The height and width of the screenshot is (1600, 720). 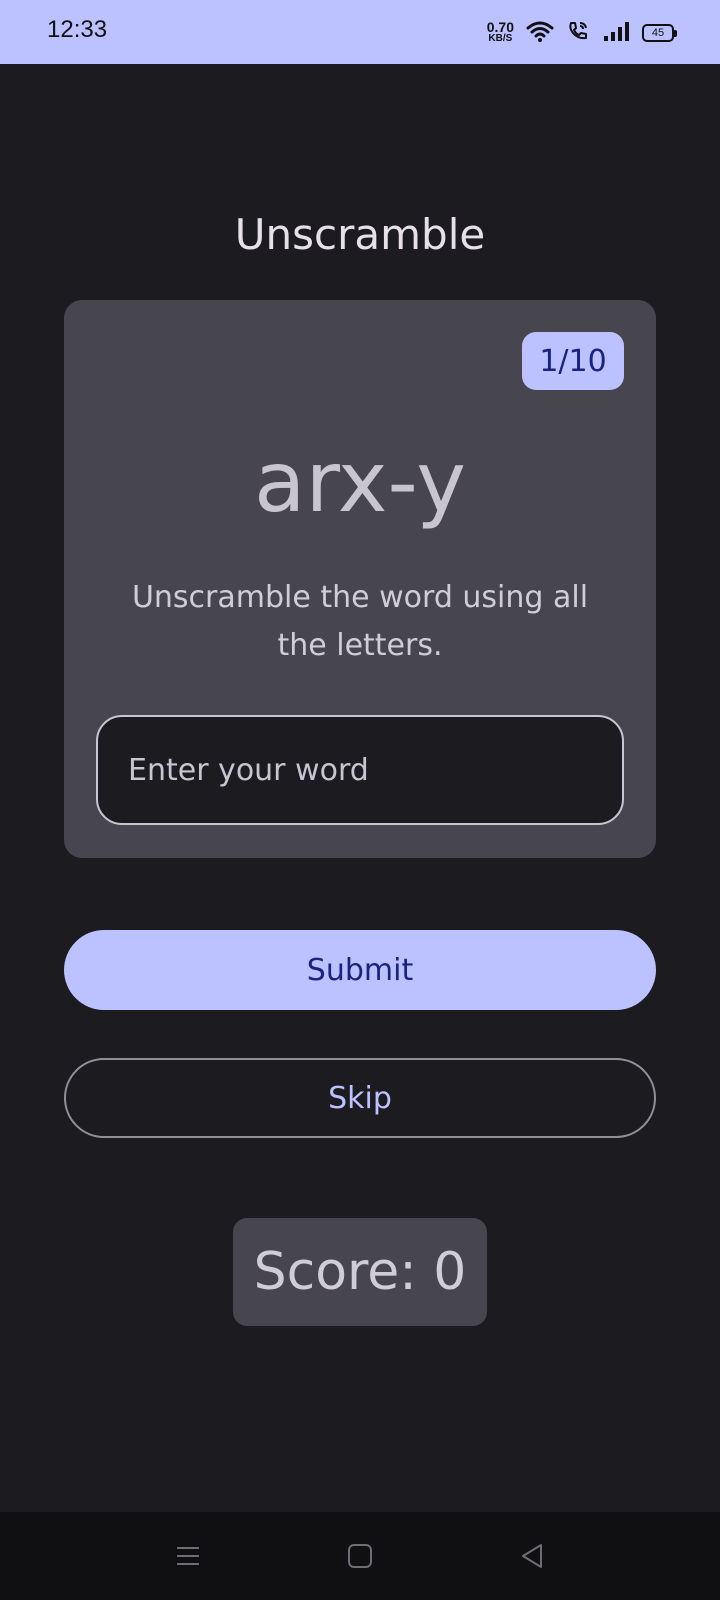 I want to click on navigation-bar, so click(x=360, y=1556).